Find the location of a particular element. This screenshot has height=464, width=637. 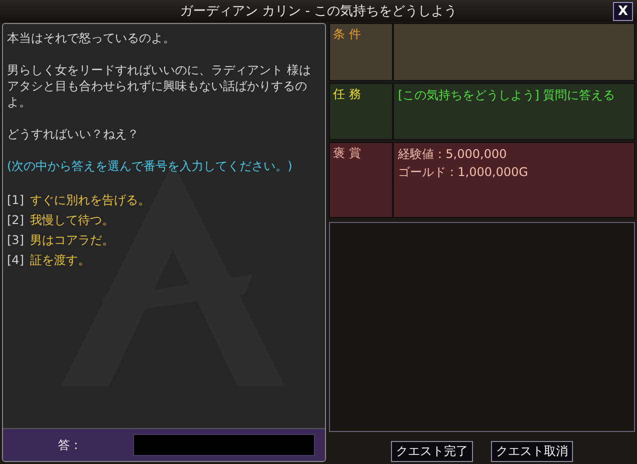

close-button: X is located at coordinates (623, 11).